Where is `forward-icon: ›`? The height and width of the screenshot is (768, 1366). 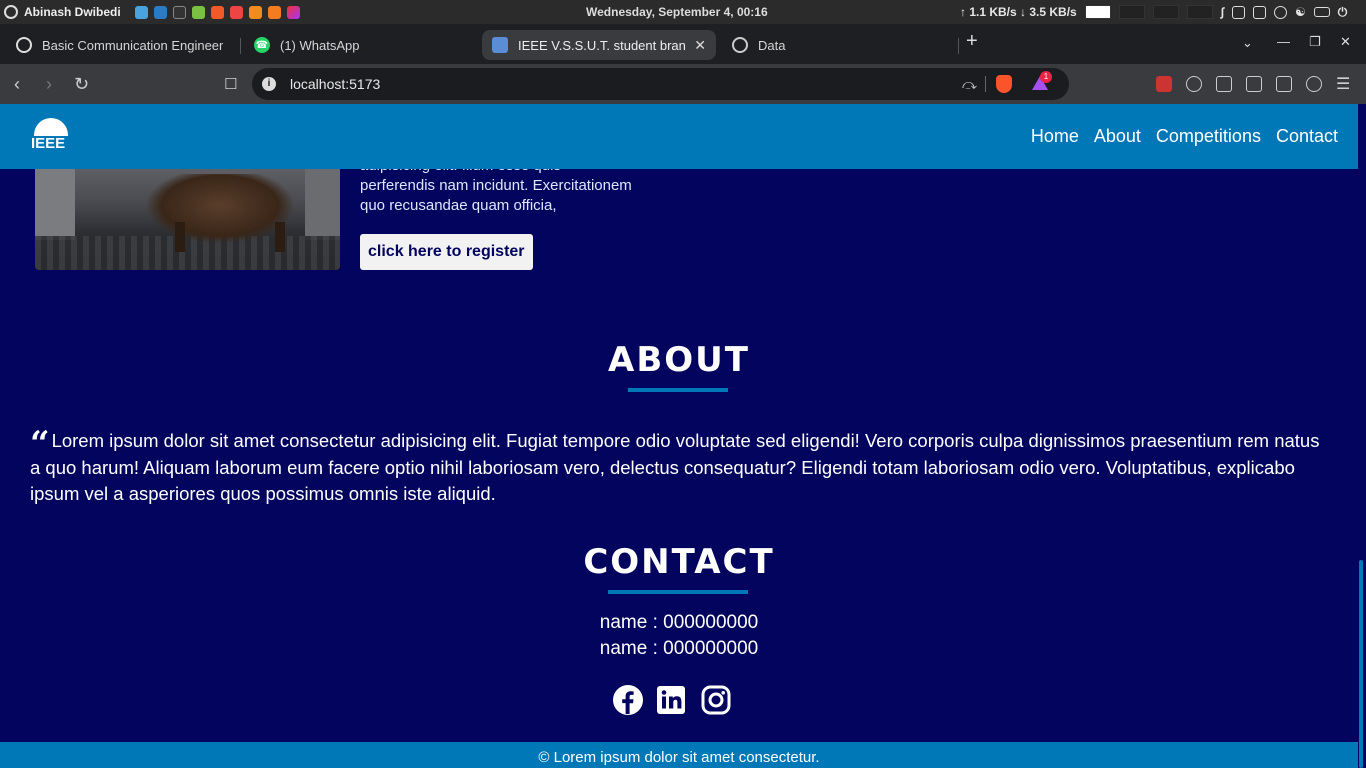
forward-icon: › is located at coordinates (49, 84).